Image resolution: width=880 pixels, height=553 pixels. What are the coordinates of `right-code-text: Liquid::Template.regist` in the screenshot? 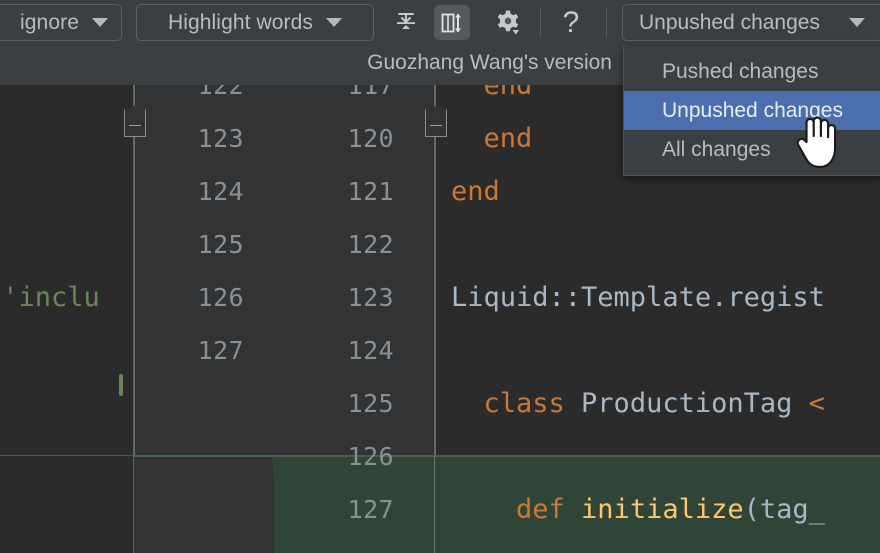 It's located at (638, 297).